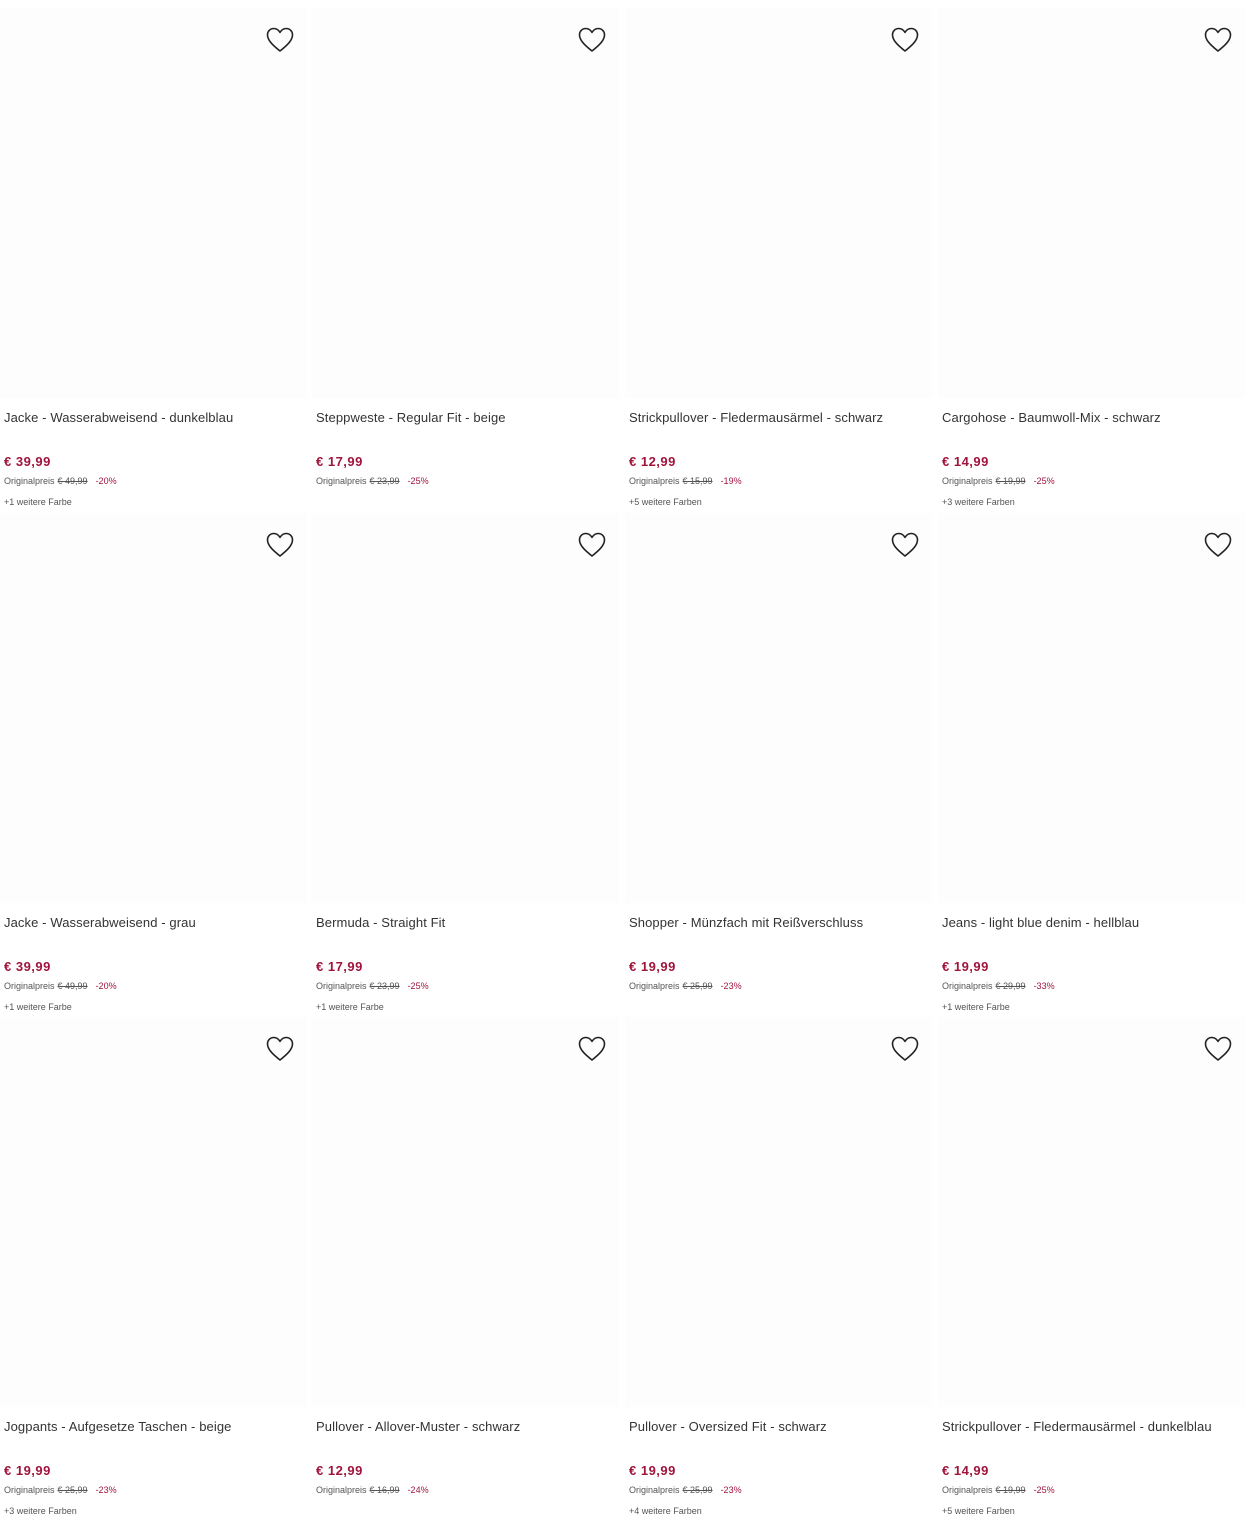  Describe the element at coordinates (779, 1426) in the screenshot. I see `product-title: Pullover - Oversized Fit - schwarz` at that location.